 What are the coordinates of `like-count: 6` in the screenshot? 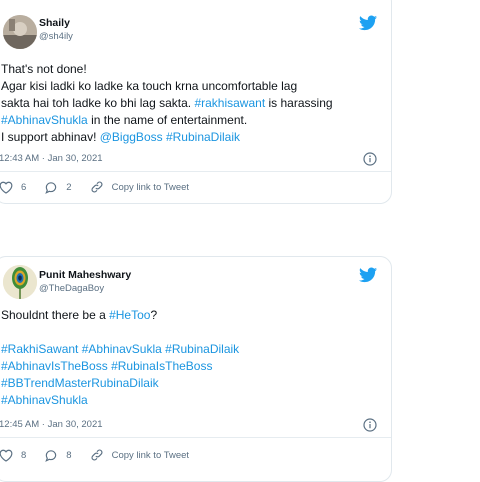 It's located at (24, 187).